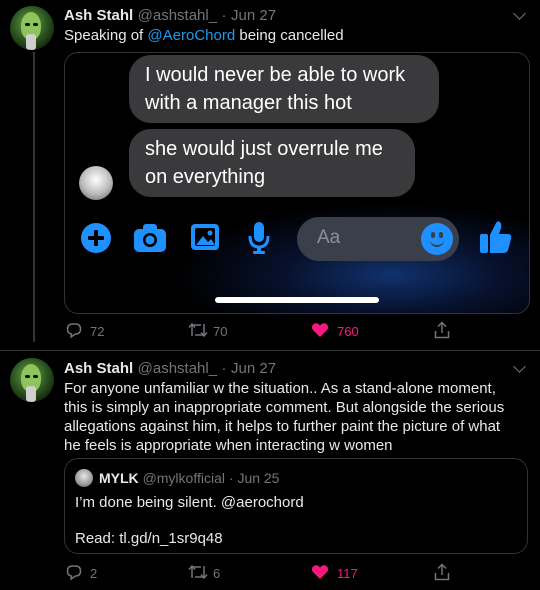 The image size is (540, 590). I want to click on quoted-author-name: MYLK, so click(119, 478).